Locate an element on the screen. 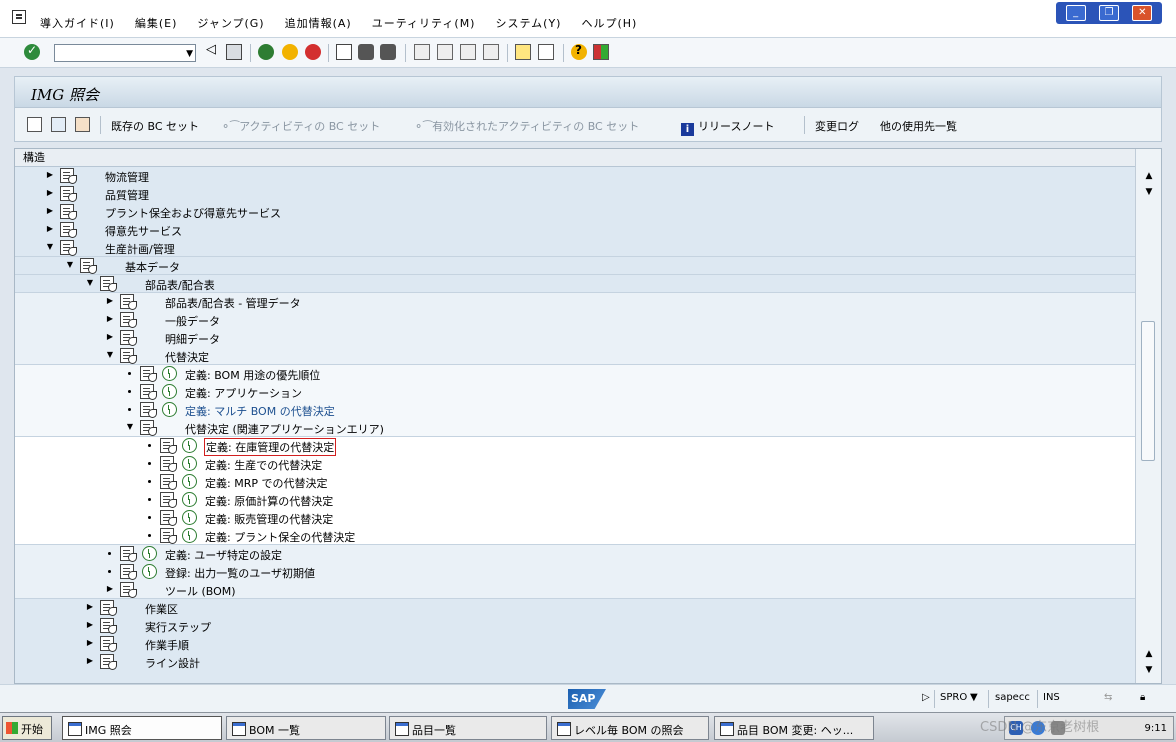 The height and width of the screenshot is (742, 1176). input-mode: INS is located at coordinates (1051, 697).